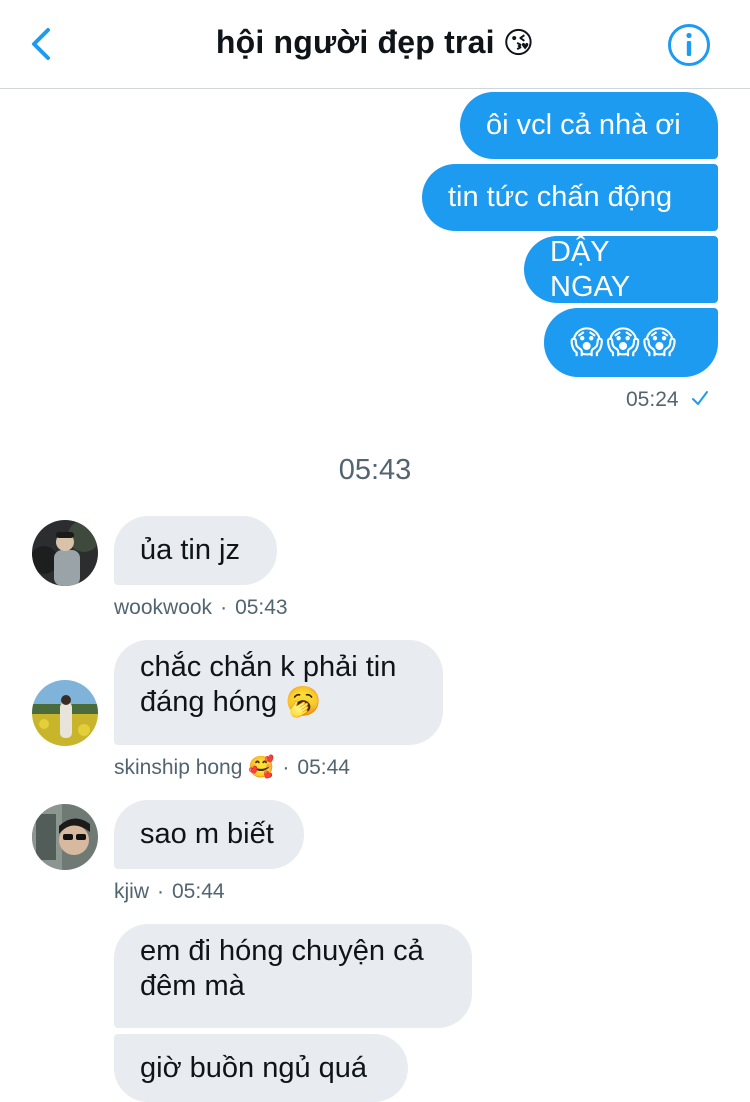  Describe the element at coordinates (652, 399) in the screenshot. I see `message-time: 05:24` at that location.